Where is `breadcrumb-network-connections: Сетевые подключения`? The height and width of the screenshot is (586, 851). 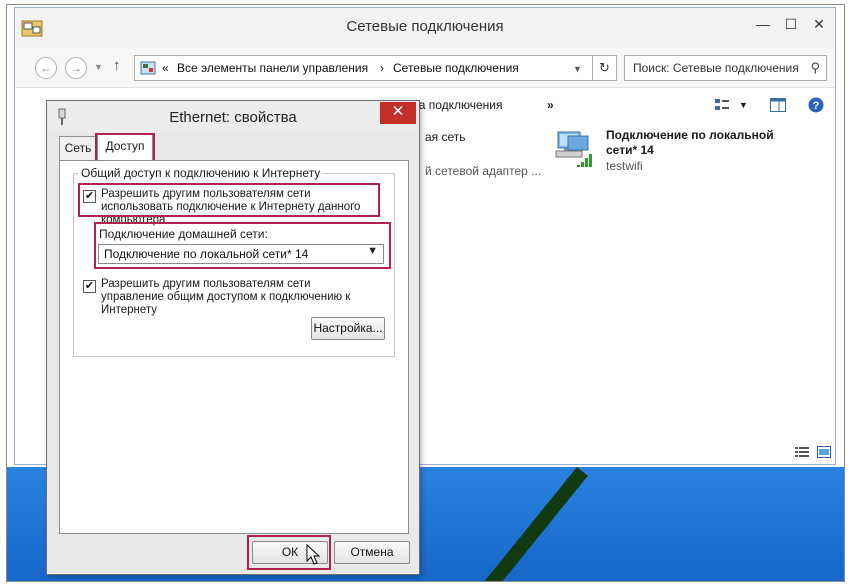 breadcrumb-network-connections: Сетевые подключения is located at coordinates (456, 68).